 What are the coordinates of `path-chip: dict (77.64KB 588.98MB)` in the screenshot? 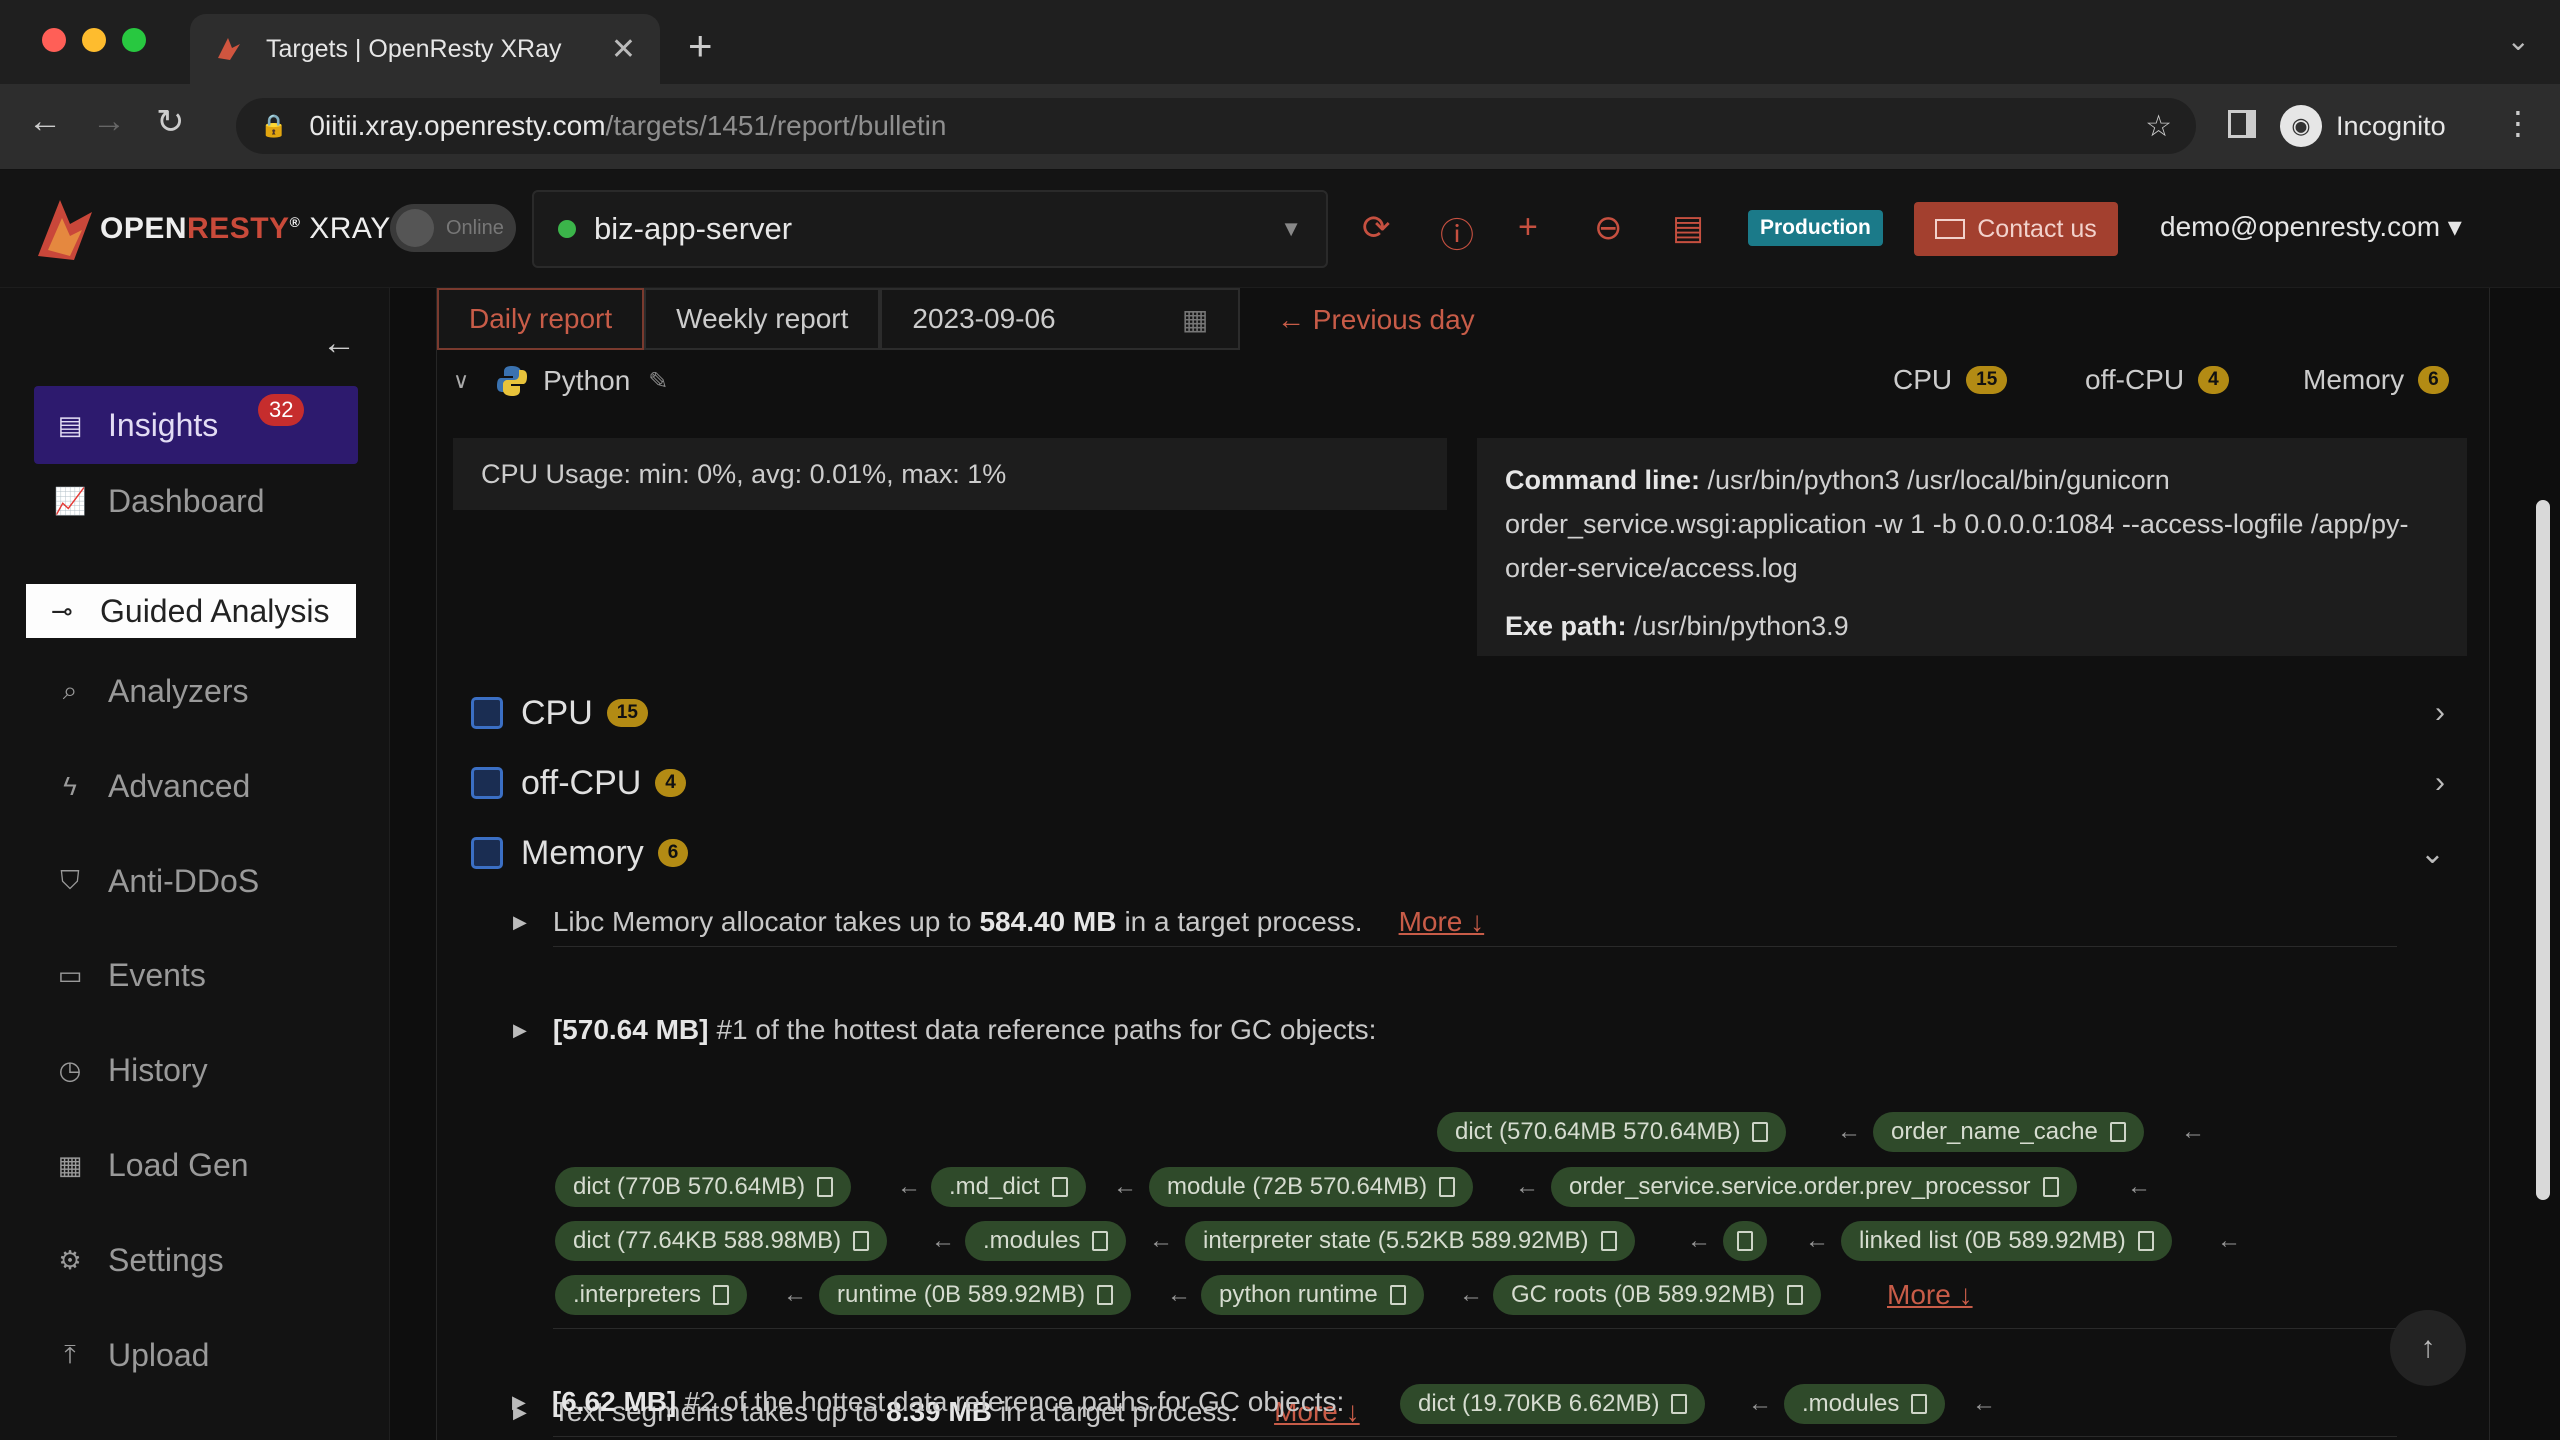 It's located at (721, 1241).